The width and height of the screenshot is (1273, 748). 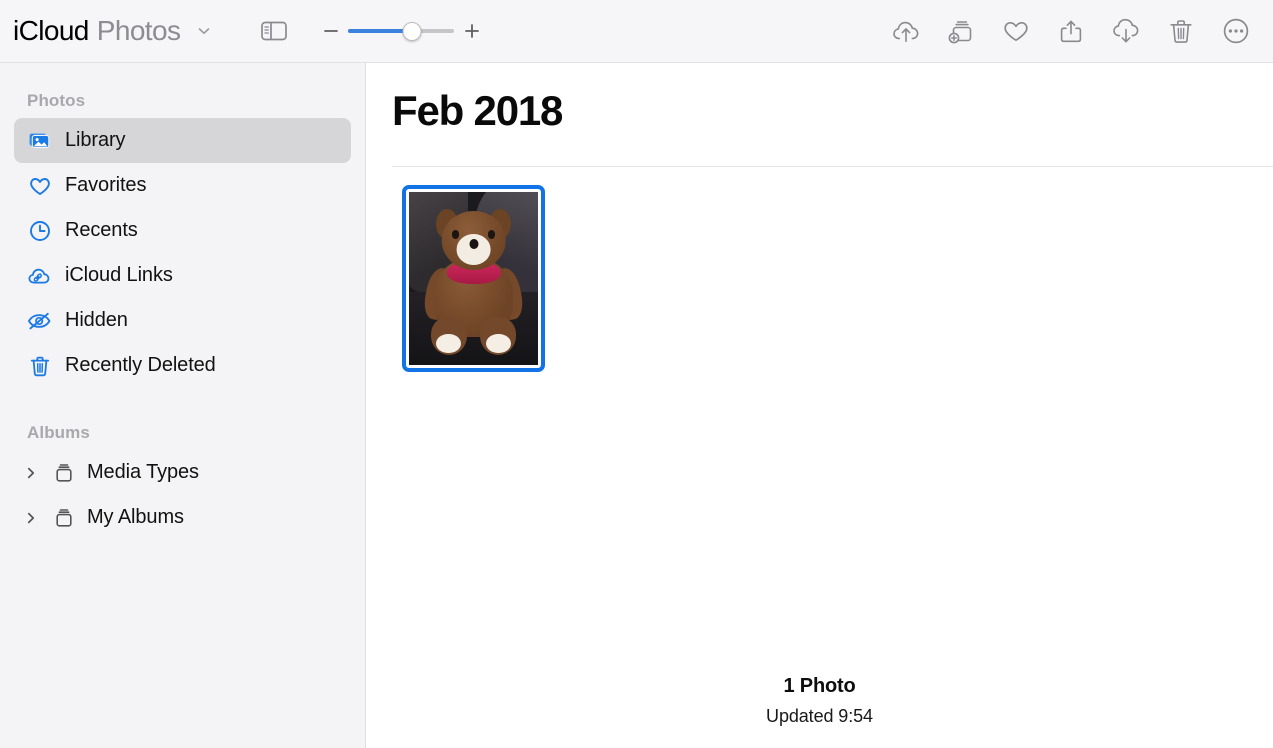 I want to click on sidebar-item-label: Favorites, so click(x=106, y=185).